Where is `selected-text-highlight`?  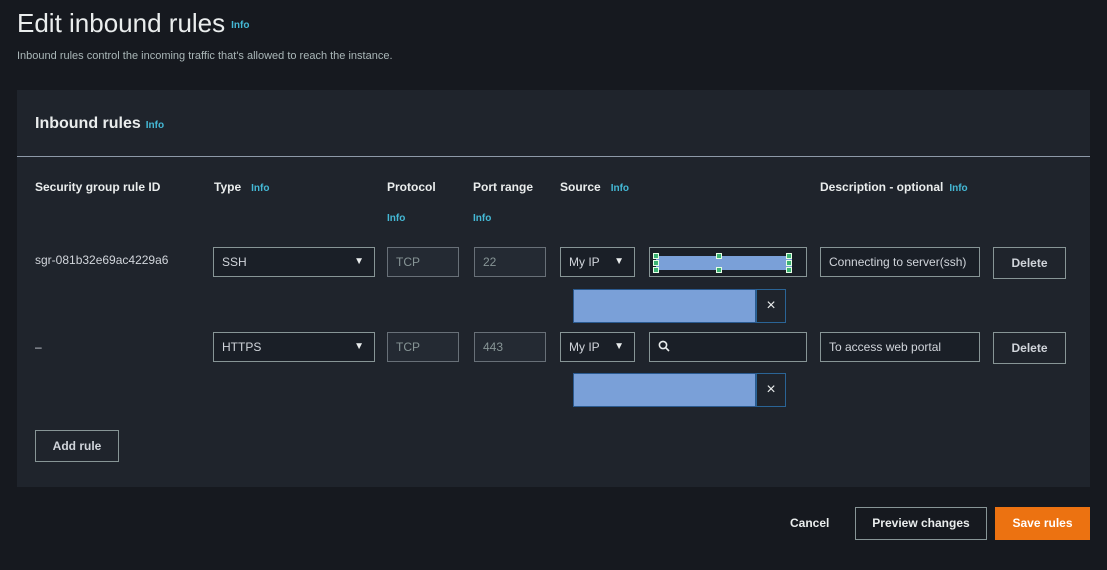
selected-text-highlight is located at coordinates (724, 263).